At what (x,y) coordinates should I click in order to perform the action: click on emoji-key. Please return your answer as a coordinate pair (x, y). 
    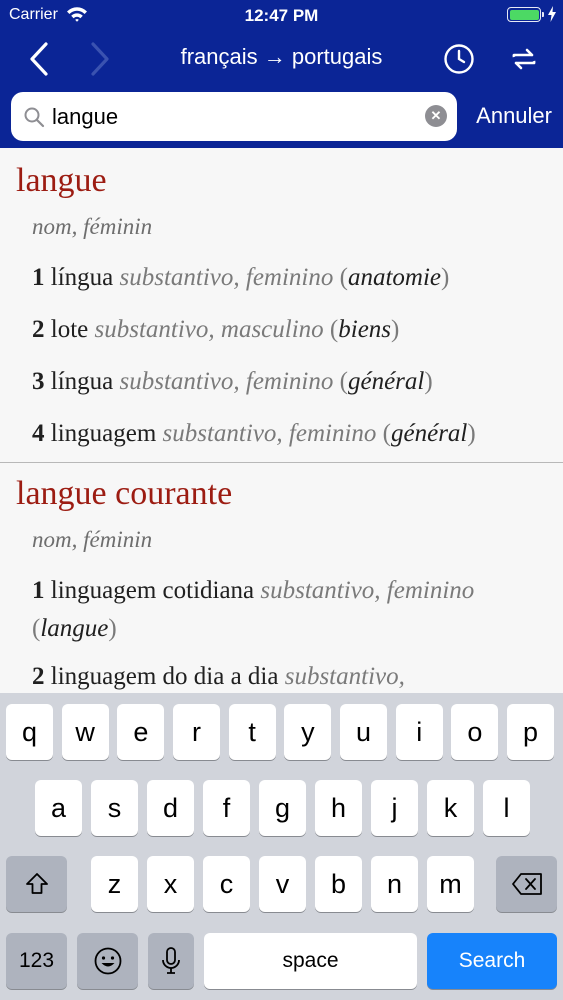
    Looking at the image, I should click on (107, 961).